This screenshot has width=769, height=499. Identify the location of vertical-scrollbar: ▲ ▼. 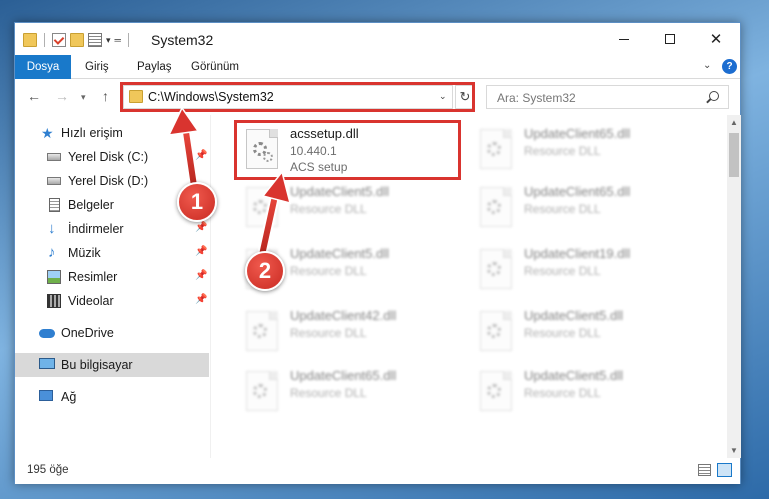
(734, 286).